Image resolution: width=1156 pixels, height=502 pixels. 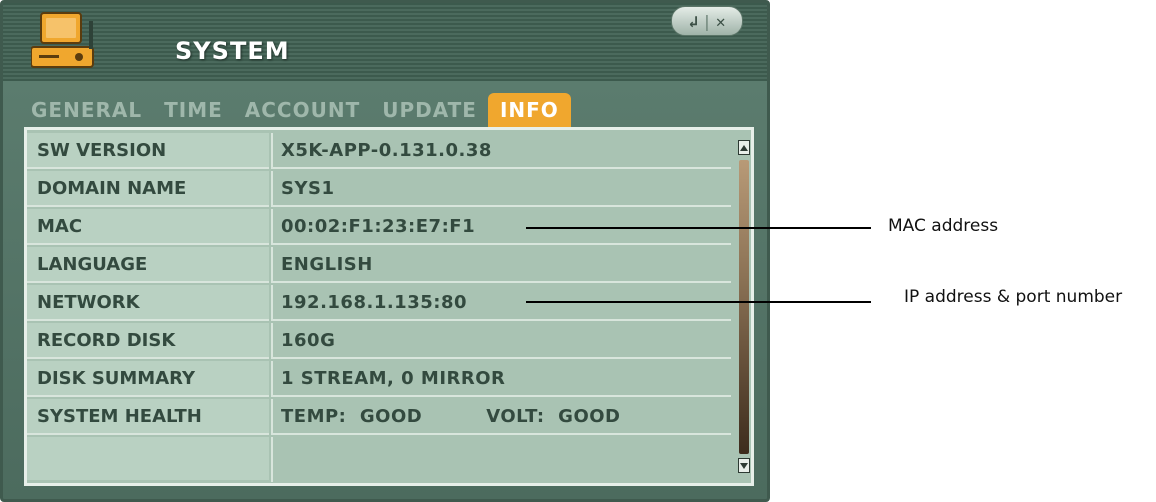 I want to click on tab-general: GENERAL, so click(x=92, y=110).